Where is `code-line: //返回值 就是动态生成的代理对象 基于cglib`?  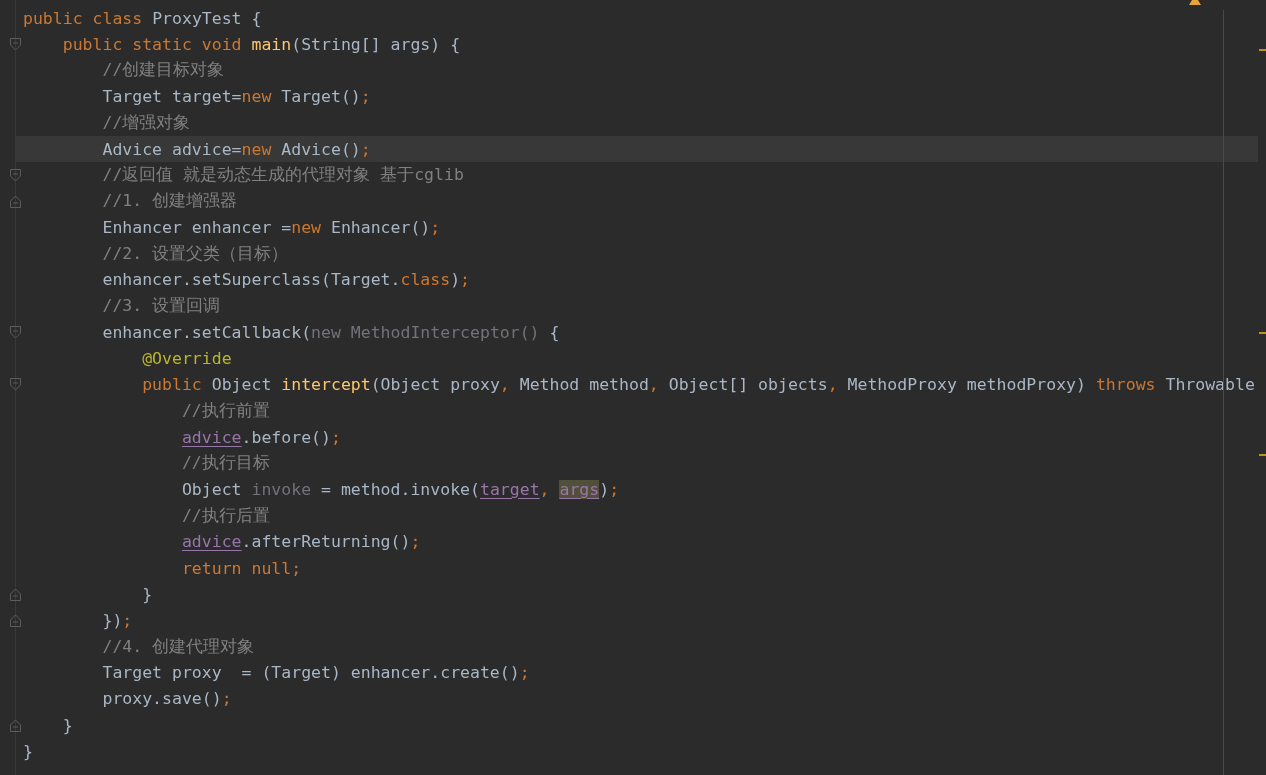
code-line: //返回值 就是动态生成的代理对象 基于cglib is located at coordinates (283, 175).